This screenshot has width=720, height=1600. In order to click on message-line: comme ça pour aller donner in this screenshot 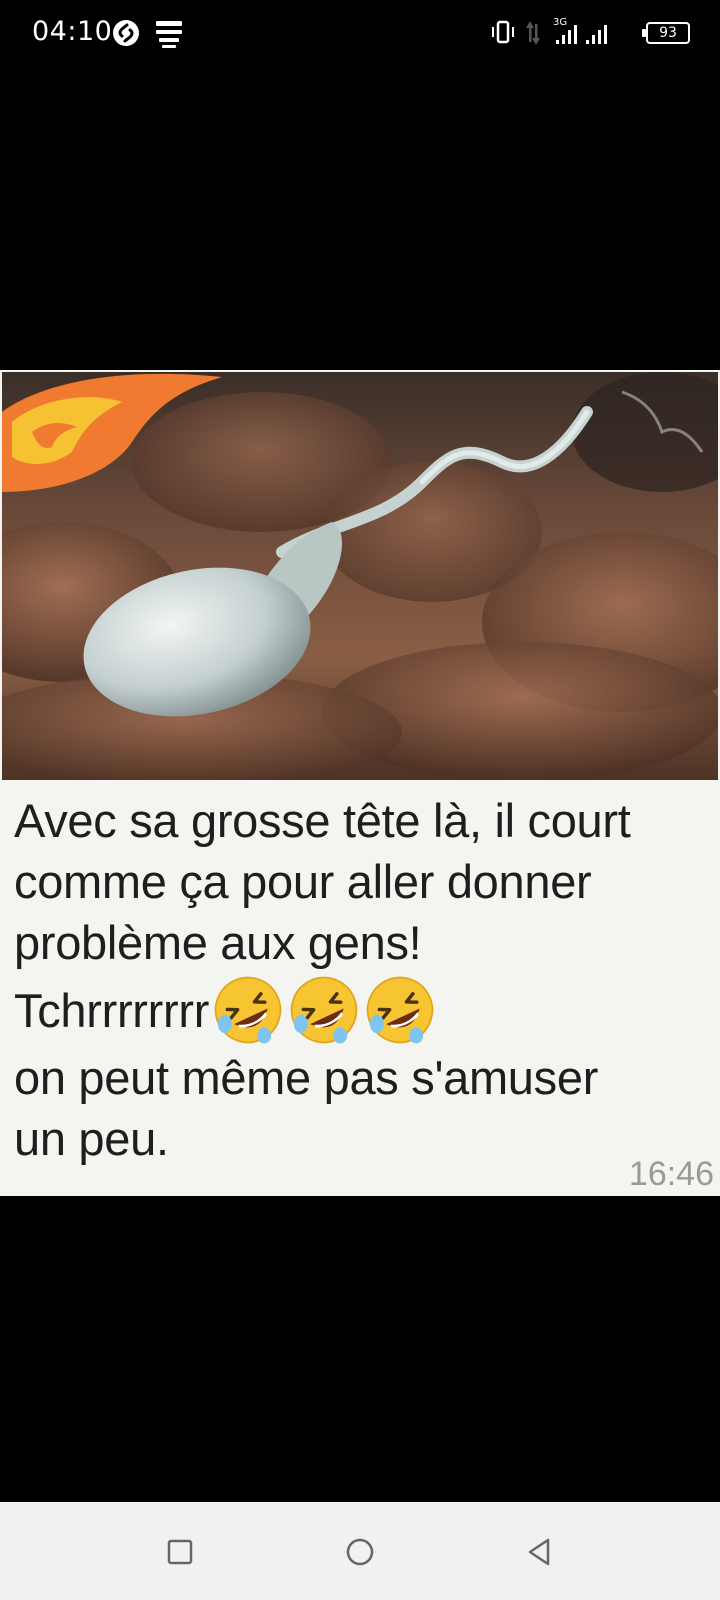, I will do `click(303, 881)`.